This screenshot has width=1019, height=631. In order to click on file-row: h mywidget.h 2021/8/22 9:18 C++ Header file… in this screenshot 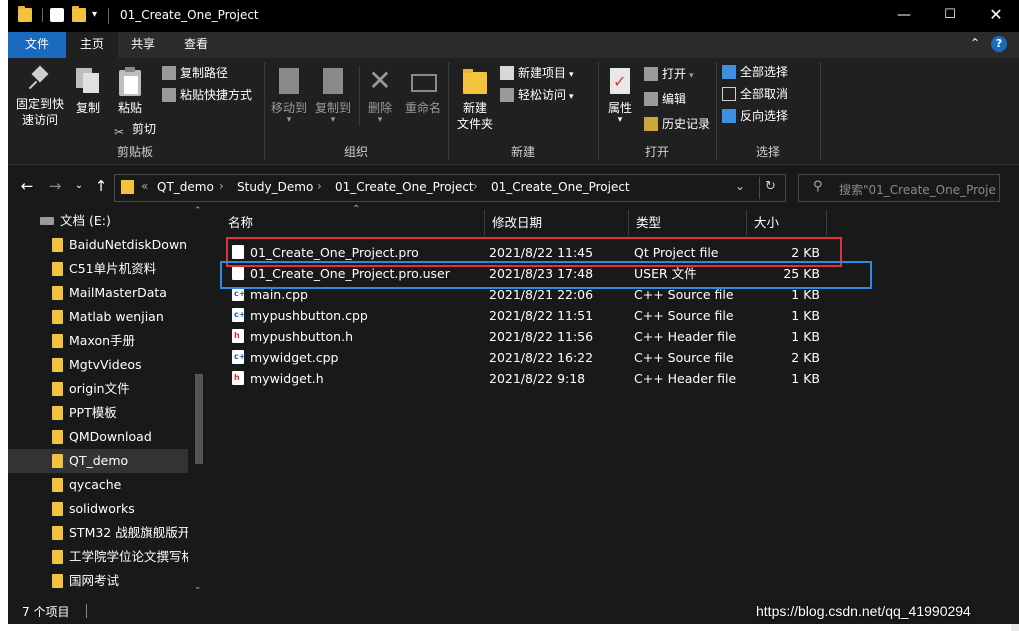, I will do `click(527, 378)`.